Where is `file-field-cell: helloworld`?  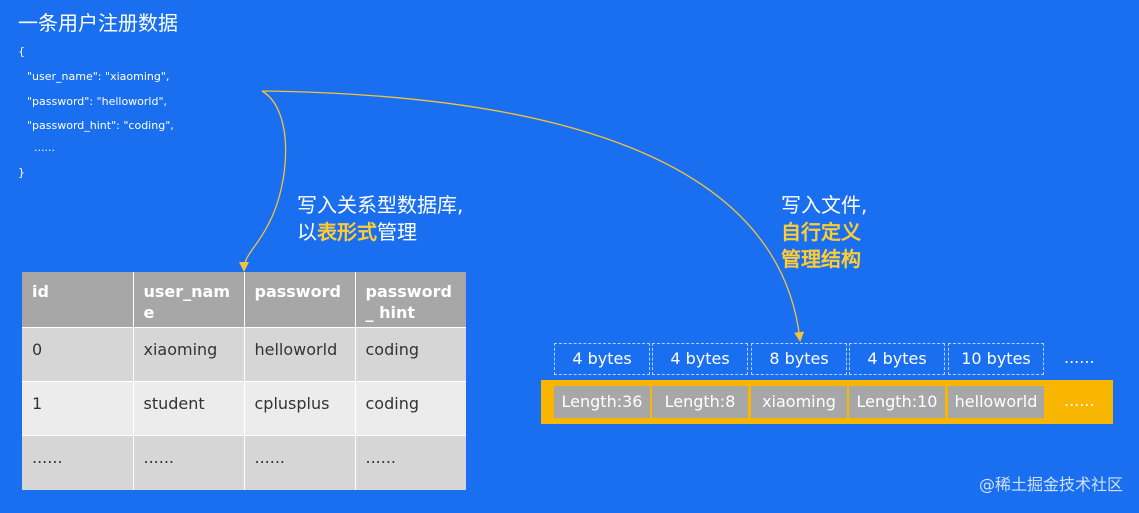 file-field-cell: helloworld is located at coordinates (996, 402).